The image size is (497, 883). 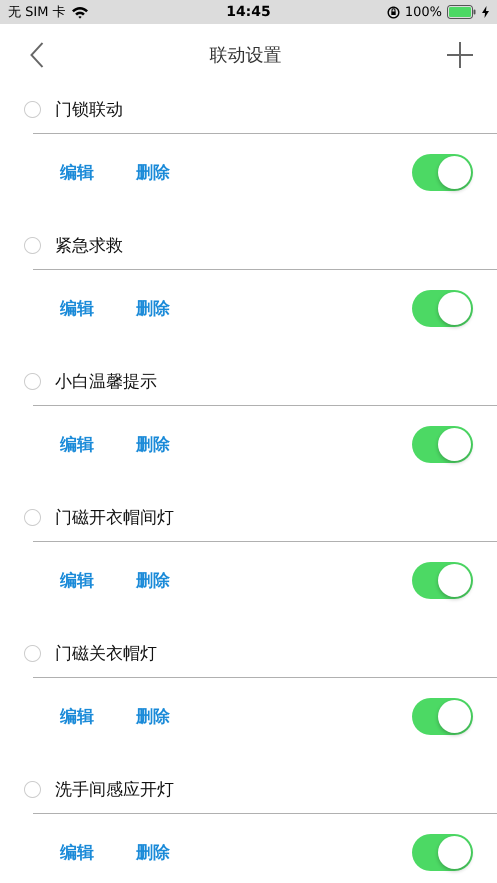 What do you see at coordinates (114, 517) in the screenshot?
I see `linkage-name: 门磁开衣帽间灯` at bounding box center [114, 517].